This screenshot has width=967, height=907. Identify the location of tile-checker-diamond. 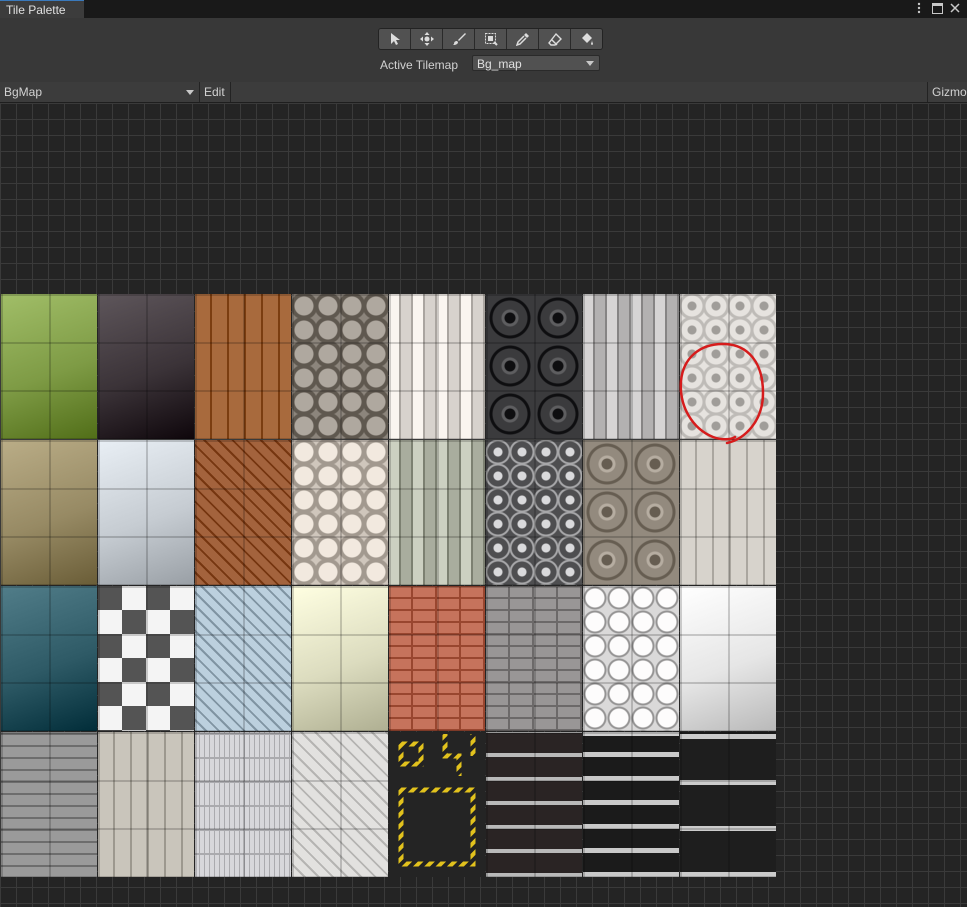
(146, 658).